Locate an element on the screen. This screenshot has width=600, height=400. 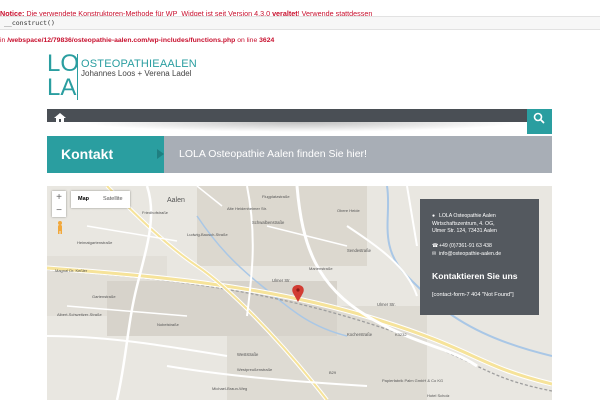
map-label-michael: Michael-Braun-Weg is located at coordinates (229, 388).